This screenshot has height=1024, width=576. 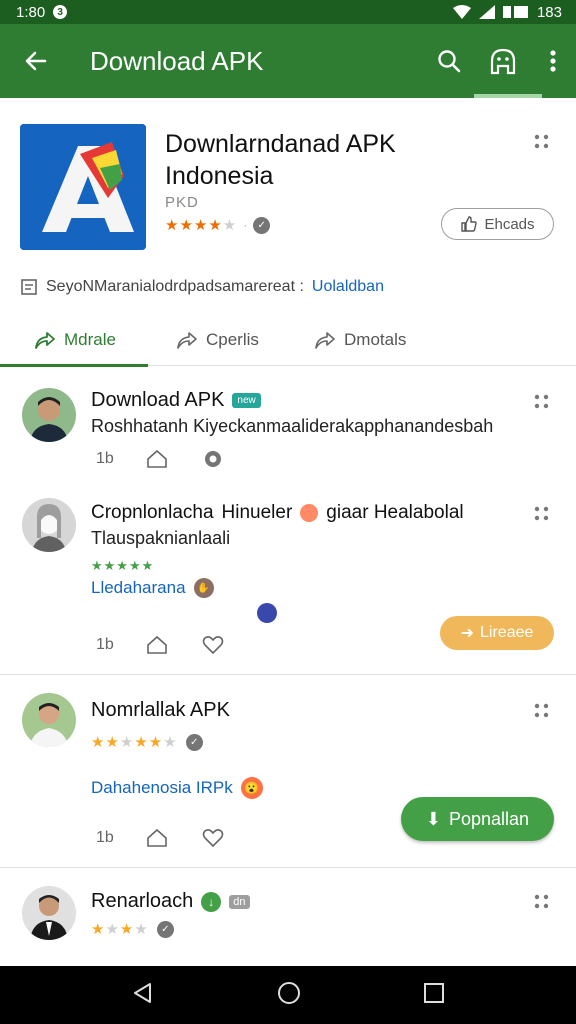 I want to click on post-title: Nomrlallak APK, so click(x=160, y=710).